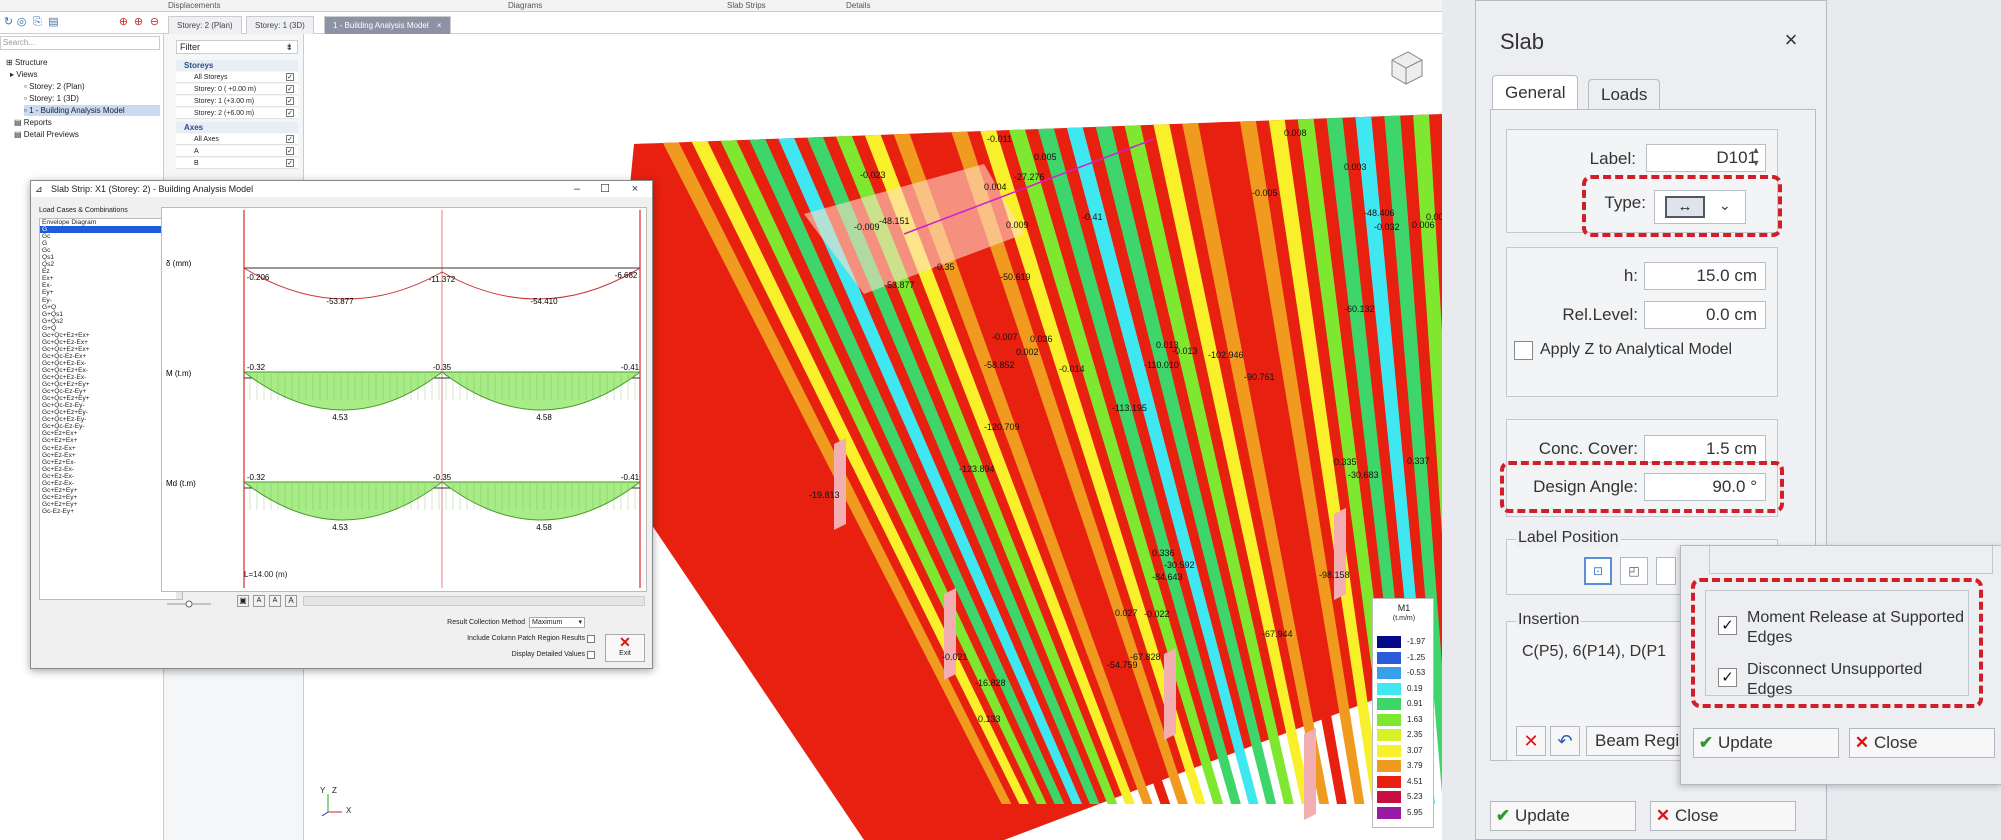 This screenshot has height=840, width=2001. Describe the element at coordinates (955, 657) in the screenshot. I see `contour-value-label: -0.021` at that location.